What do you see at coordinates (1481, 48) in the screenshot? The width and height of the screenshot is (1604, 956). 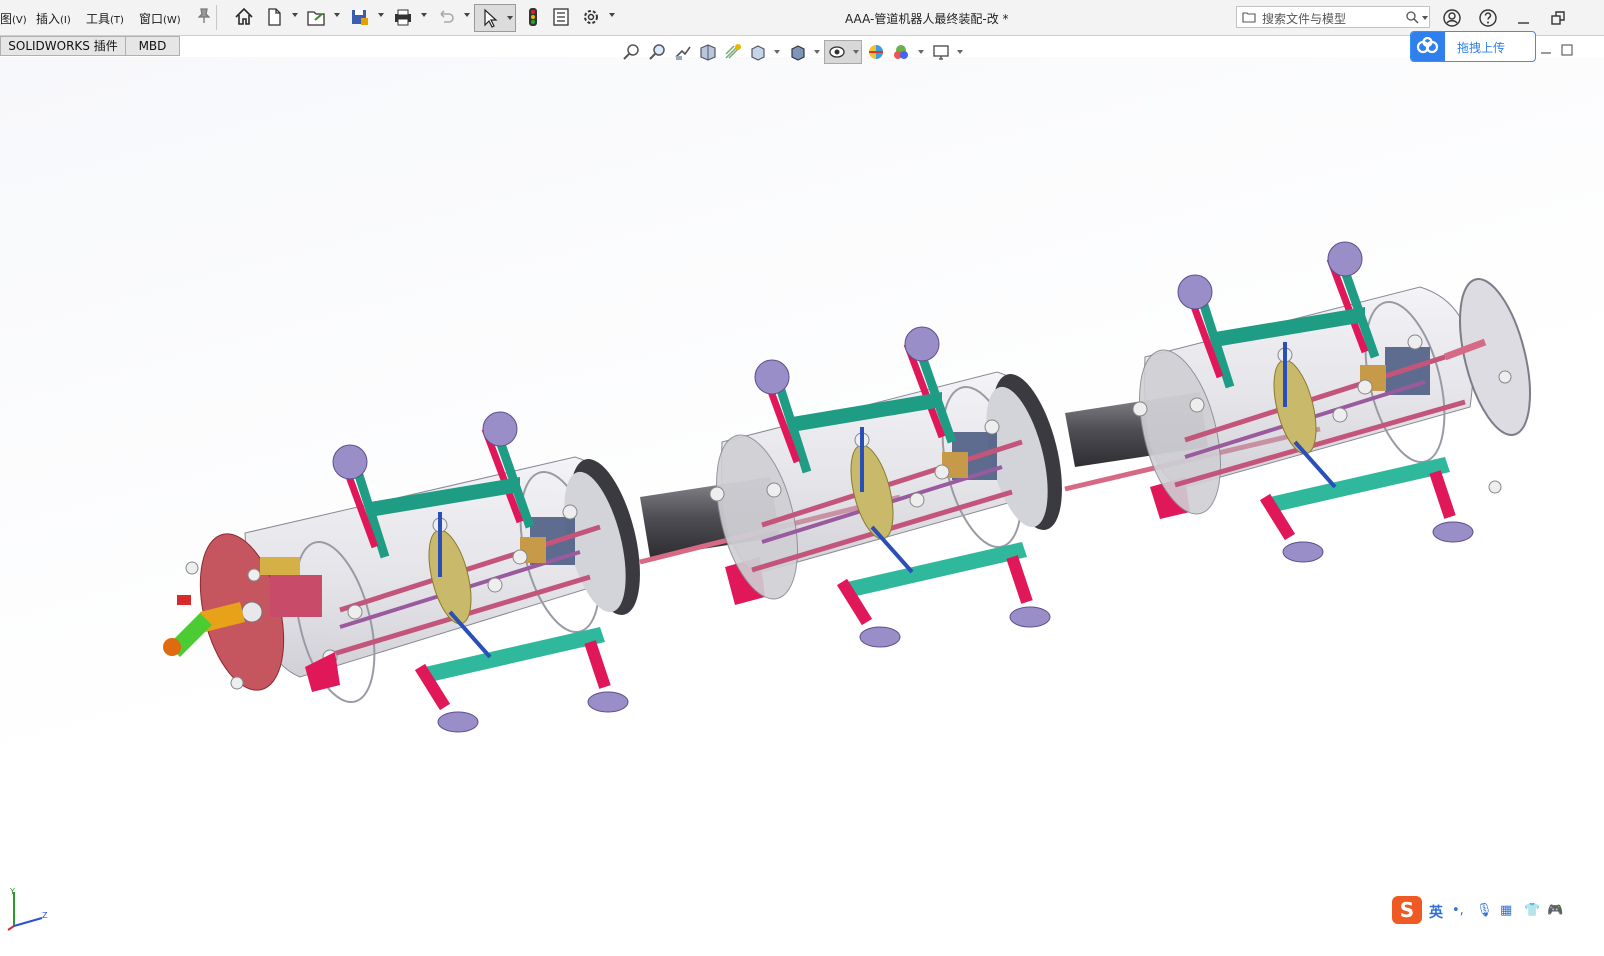 I see `upload-label: 拖拽上传` at bounding box center [1481, 48].